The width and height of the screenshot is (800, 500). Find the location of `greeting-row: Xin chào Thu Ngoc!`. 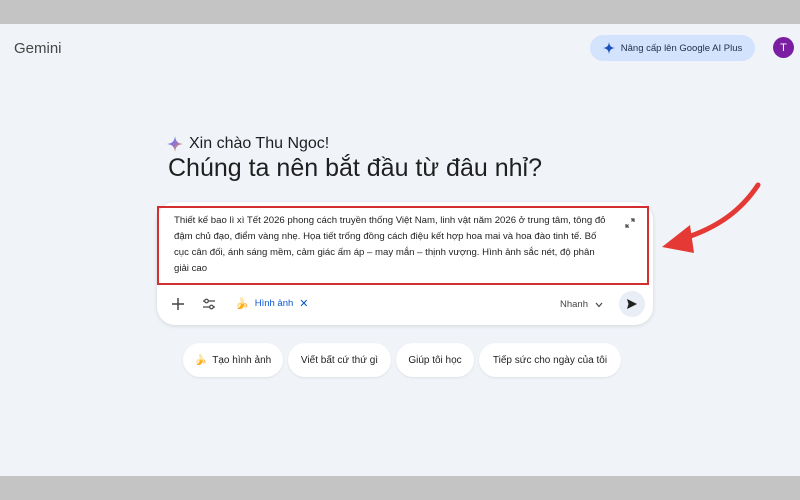

greeting-row: Xin chào Thu Ngoc! is located at coordinates (248, 144).